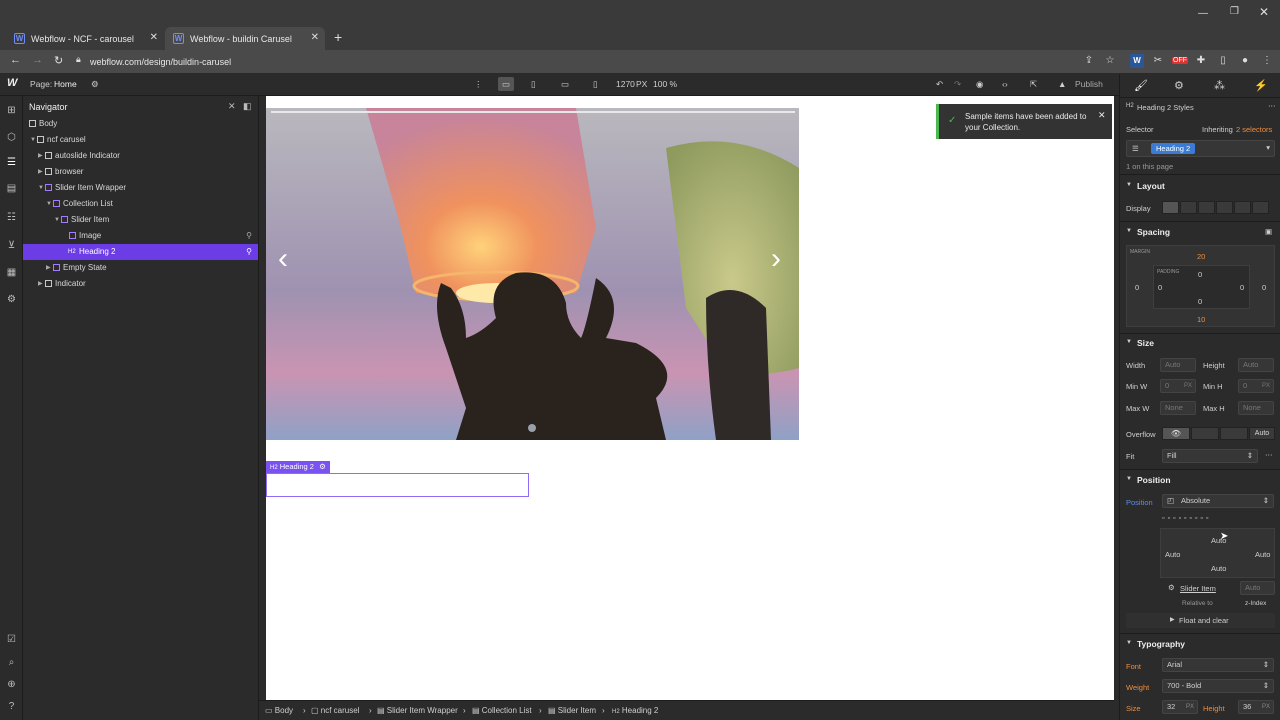 This screenshot has height=720, width=1280. What do you see at coordinates (11, 684) in the screenshot?
I see `apps-icon: ⊕` at bounding box center [11, 684].